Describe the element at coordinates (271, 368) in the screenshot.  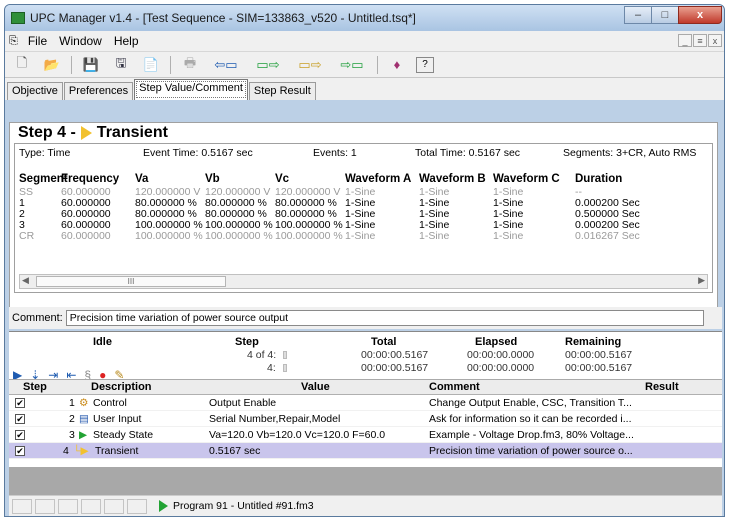
I see `step-current: 4:` at that location.